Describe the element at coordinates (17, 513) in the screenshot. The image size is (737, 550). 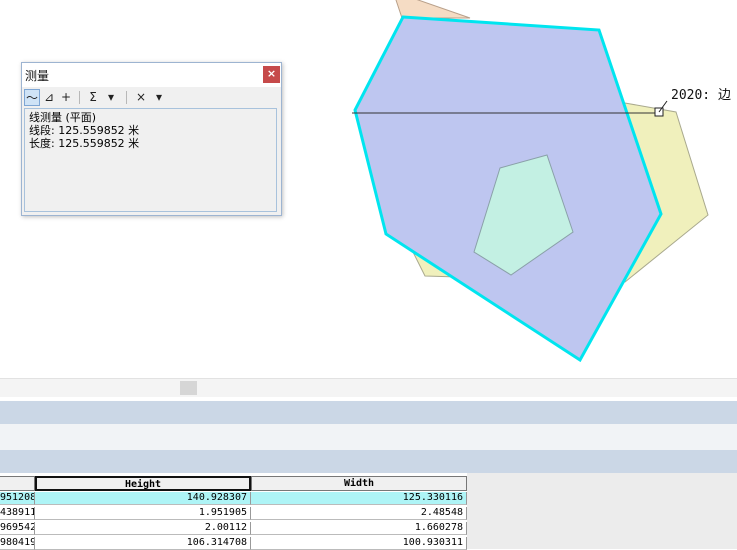
I see `table-cell: 438911` at that location.